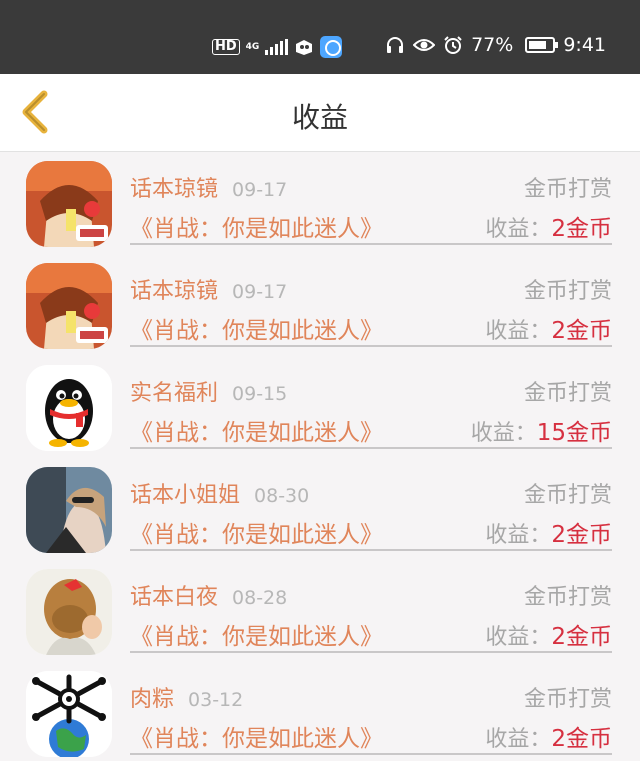  I want to click on row-date: 08-28, so click(260, 598).